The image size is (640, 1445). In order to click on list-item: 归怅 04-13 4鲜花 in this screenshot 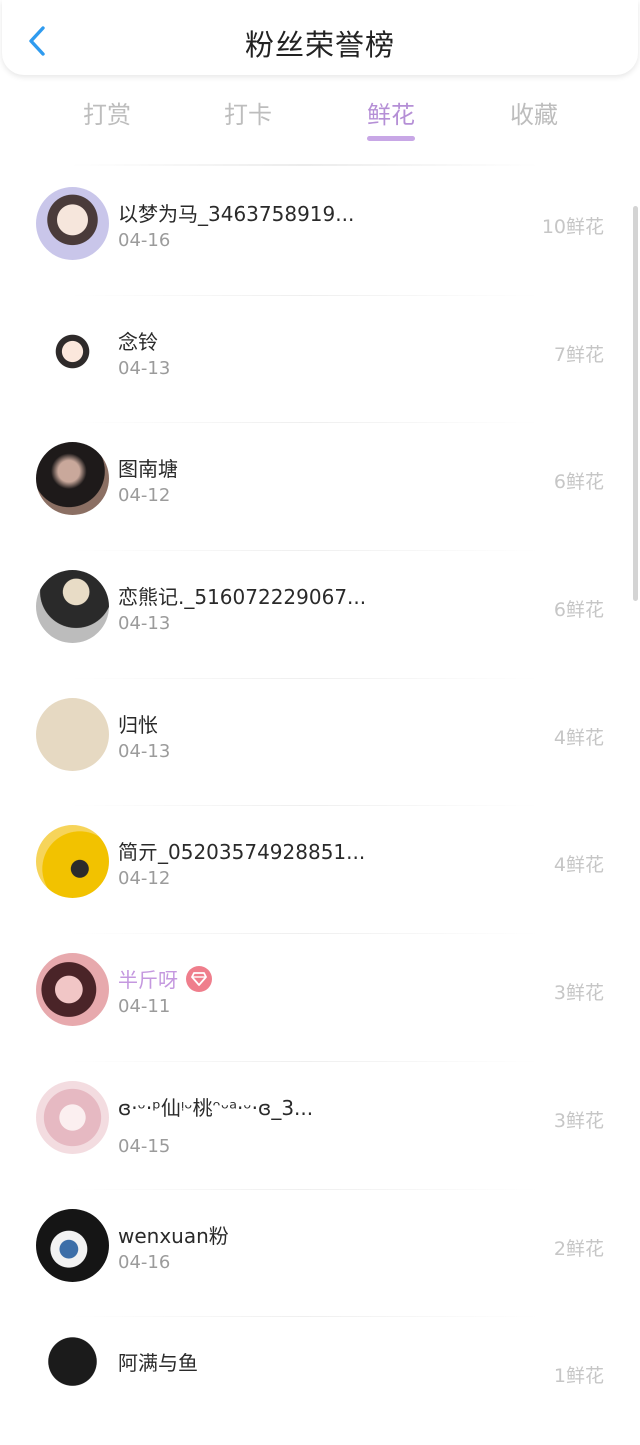, I will do `click(320, 743)`.